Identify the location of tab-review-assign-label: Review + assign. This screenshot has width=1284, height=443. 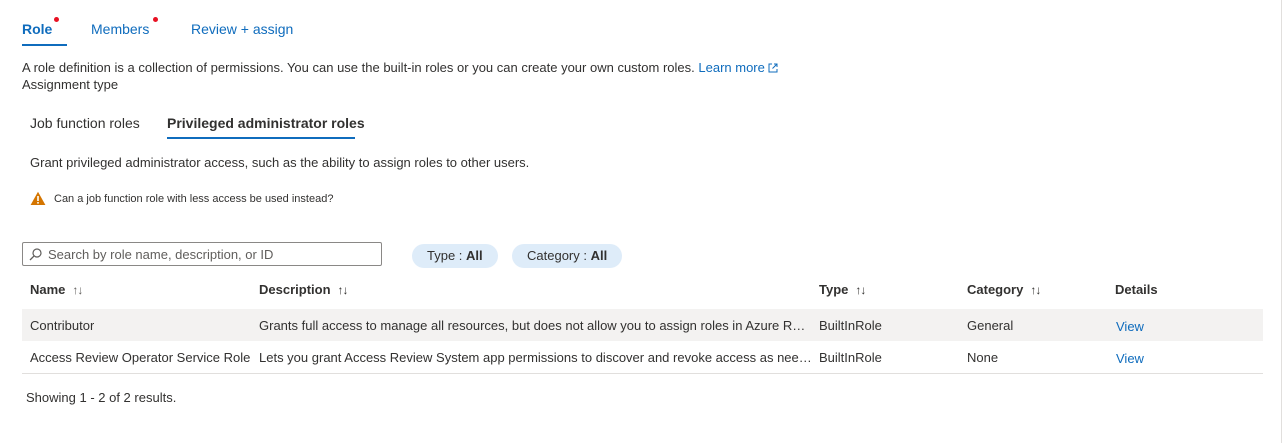
(242, 29).